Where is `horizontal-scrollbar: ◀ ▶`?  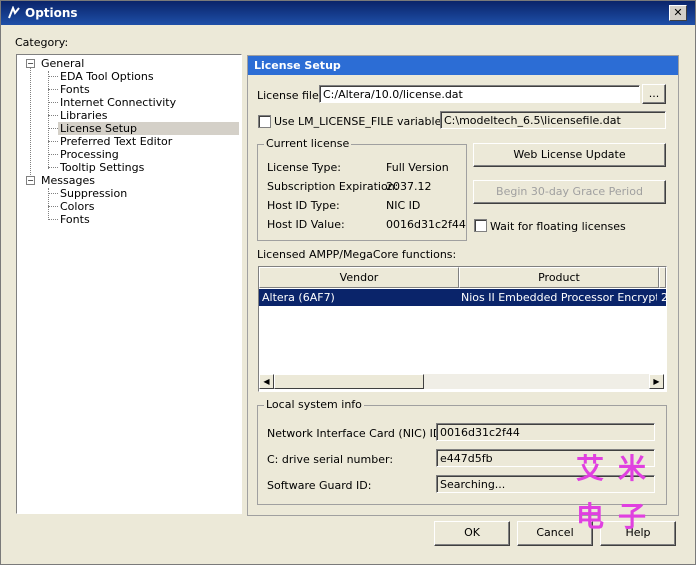 horizontal-scrollbar: ◀ ▶ is located at coordinates (461, 381).